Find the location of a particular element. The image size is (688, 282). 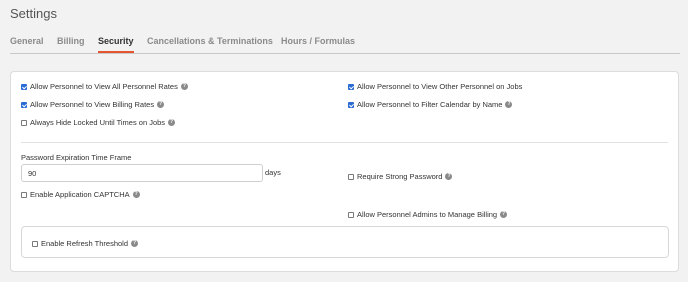

tab-billing: Billing is located at coordinates (71, 41).